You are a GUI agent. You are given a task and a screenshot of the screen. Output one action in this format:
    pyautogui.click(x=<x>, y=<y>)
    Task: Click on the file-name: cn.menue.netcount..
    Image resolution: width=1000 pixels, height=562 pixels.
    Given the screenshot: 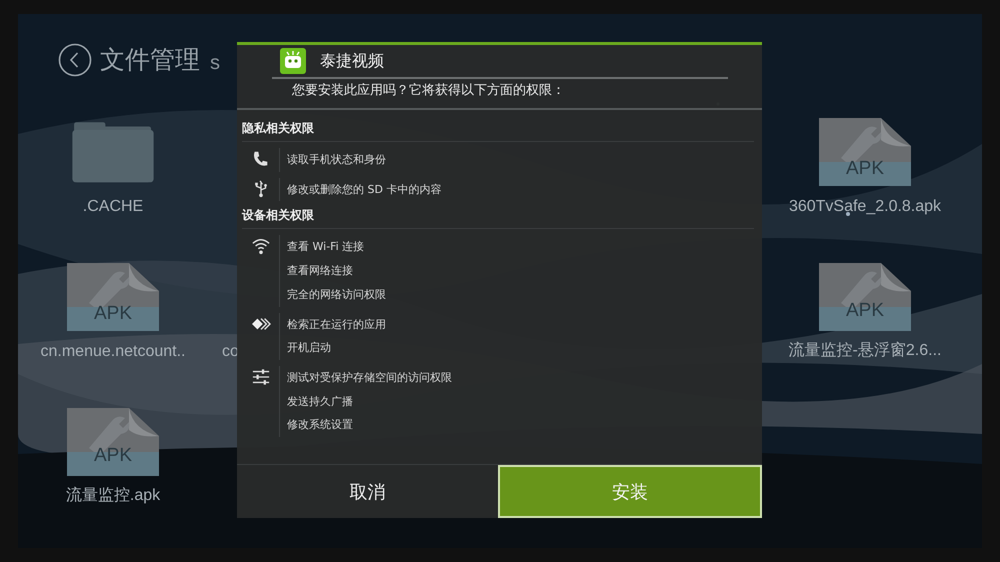 What is the action you would take?
    pyautogui.click(x=113, y=352)
    